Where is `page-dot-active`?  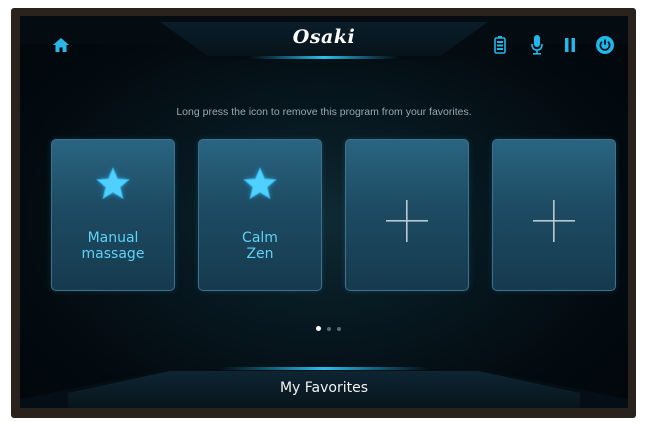 page-dot-active is located at coordinates (318, 328).